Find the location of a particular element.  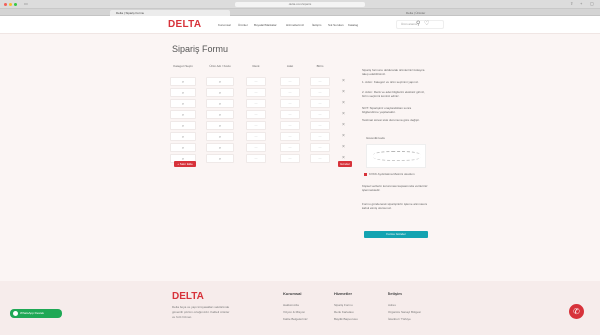

browser-titlebar: ▭ delta.com/siparis ⇪ + ▢ is located at coordinates (300, 4).